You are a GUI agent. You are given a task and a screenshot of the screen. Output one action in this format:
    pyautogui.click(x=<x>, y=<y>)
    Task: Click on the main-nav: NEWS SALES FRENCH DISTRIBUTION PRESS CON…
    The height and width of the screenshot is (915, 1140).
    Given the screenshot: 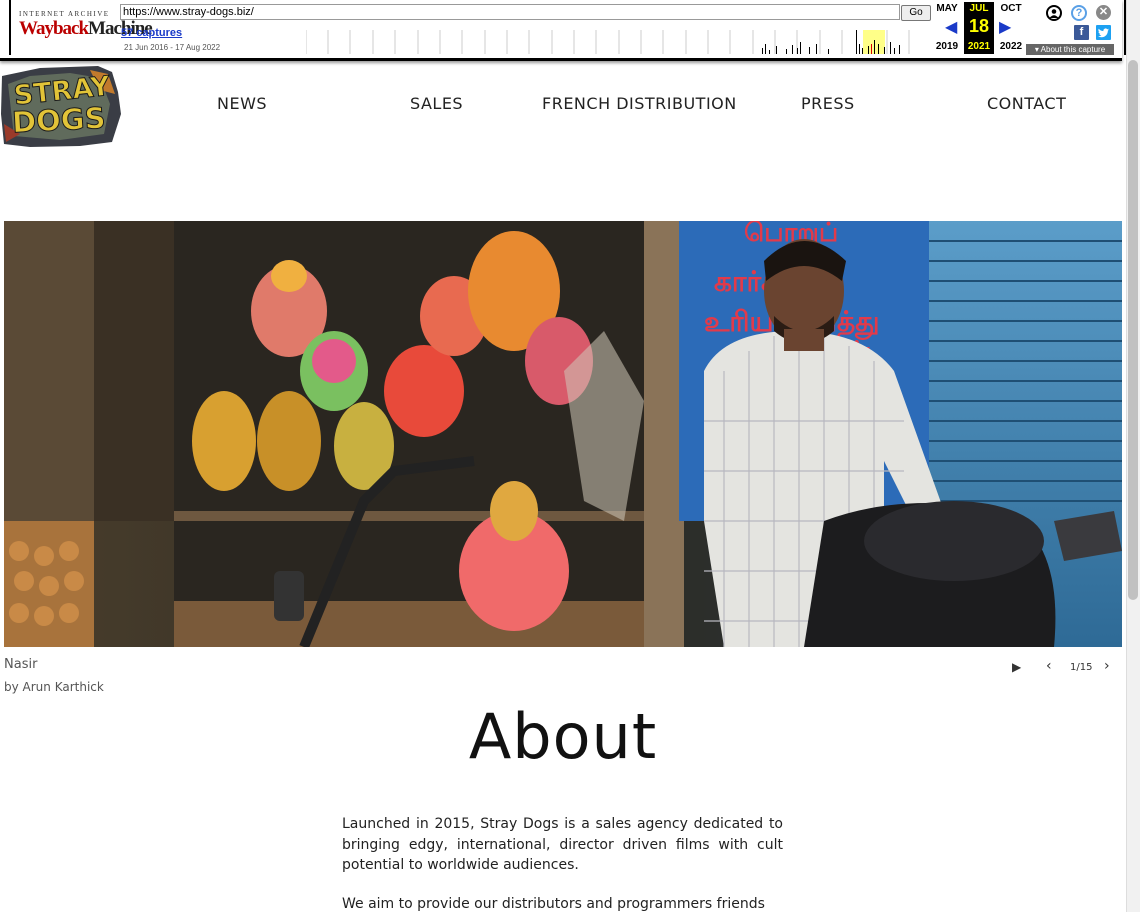 What is the action you would take?
    pyautogui.click(x=560, y=106)
    